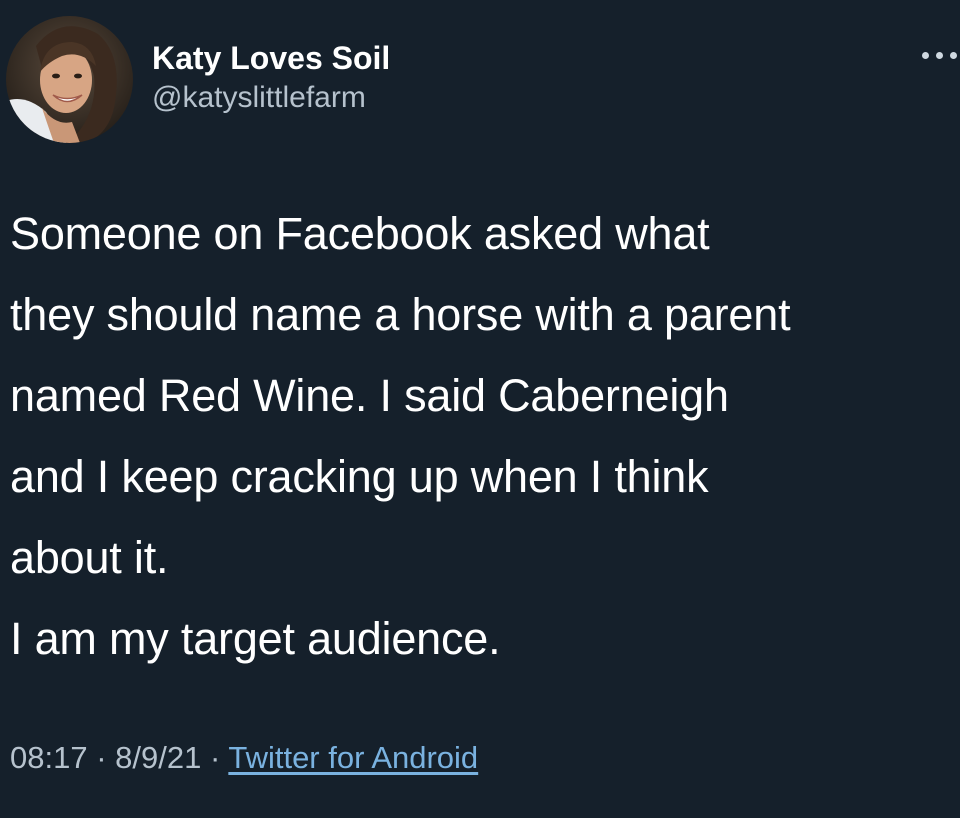 The height and width of the screenshot is (818, 960). I want to click on avatar, so click(69, 79).